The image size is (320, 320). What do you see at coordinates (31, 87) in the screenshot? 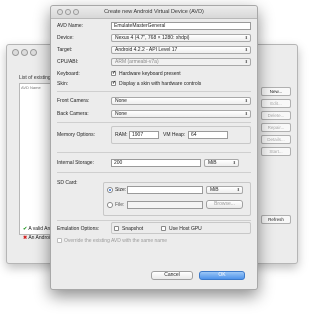
I see `avd-list-header: AVD Name` at bounding box center [31, 87].